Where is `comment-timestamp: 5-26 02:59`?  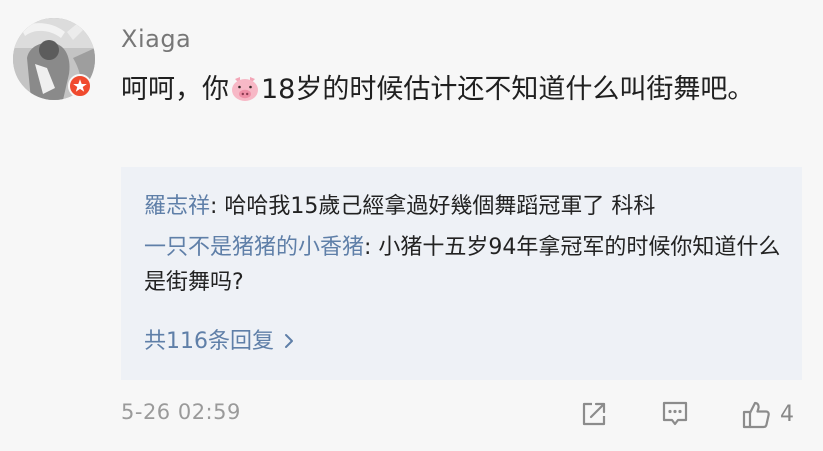 comment-timestamp: 5-26 02:59 is located at coordinates (181, 412).